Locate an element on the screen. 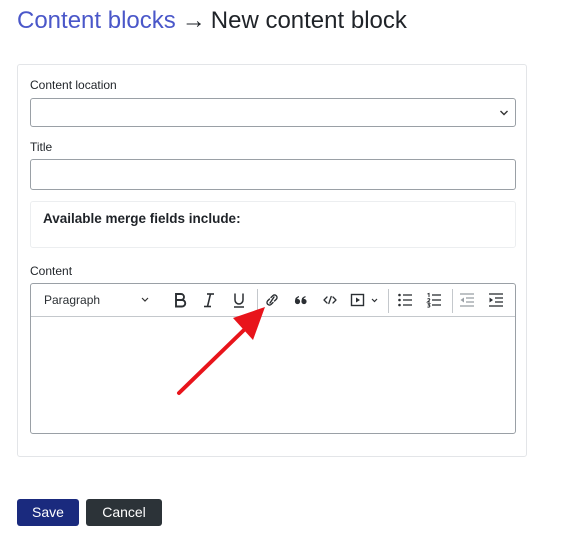 The height and width of the screenshot is (542, 565). blockquote-icon is located at coordinates (300, 300).